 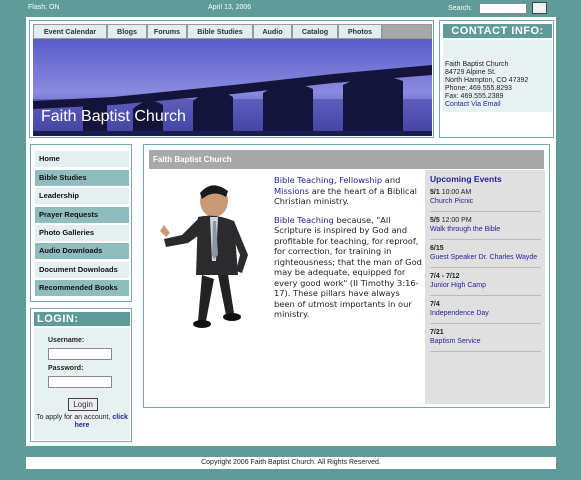 What do you see at coordinates (127, 31) in the screenshot?
I see `nav-blogs: Blogs` at bounding box center [127, 31].